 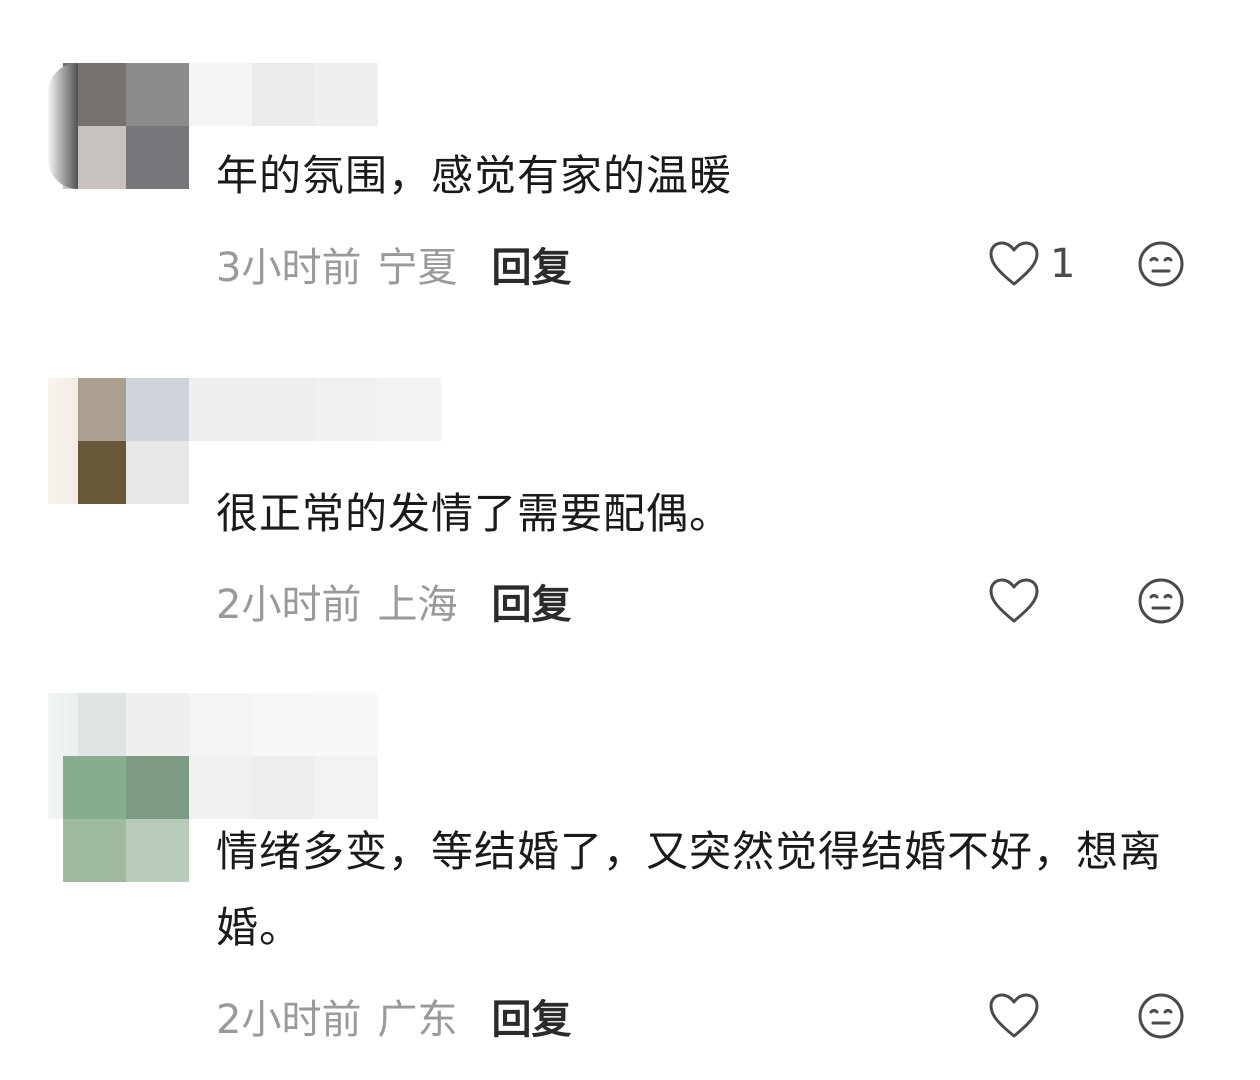 What do you see at coordinates (689, 889) in the screenshot?
I see `comment-text: 情绪多变，等结婚了，又突然觉得结婚不好，想离婚。` at bounding box center [689, 889].